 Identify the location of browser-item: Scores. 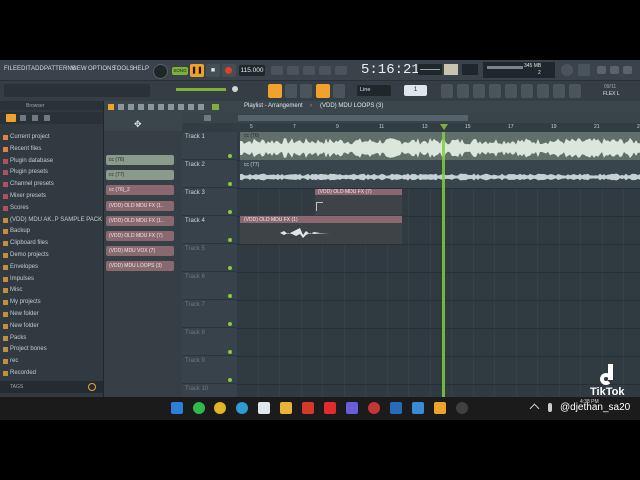
(19, 208).